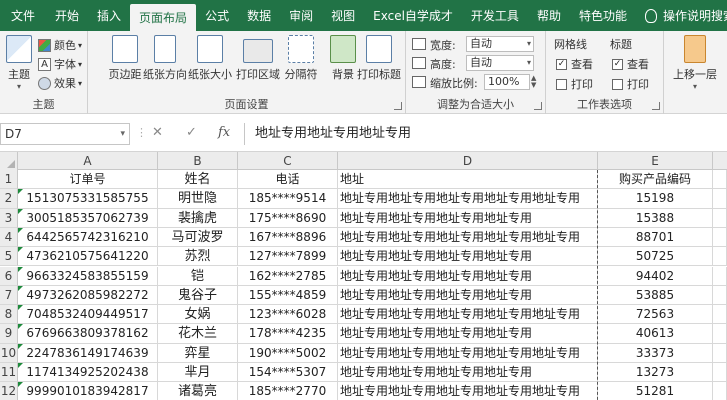 The width and height of the screenshot is (727, 400). I want to click on row-header: 6, so click(9, 276).